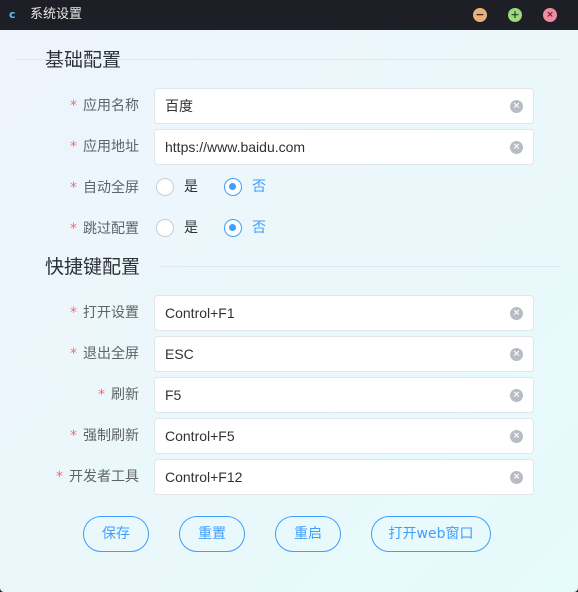 The width and height of the screenshot is (578, 592). I want to click on refresh-input, so click(330, 395).